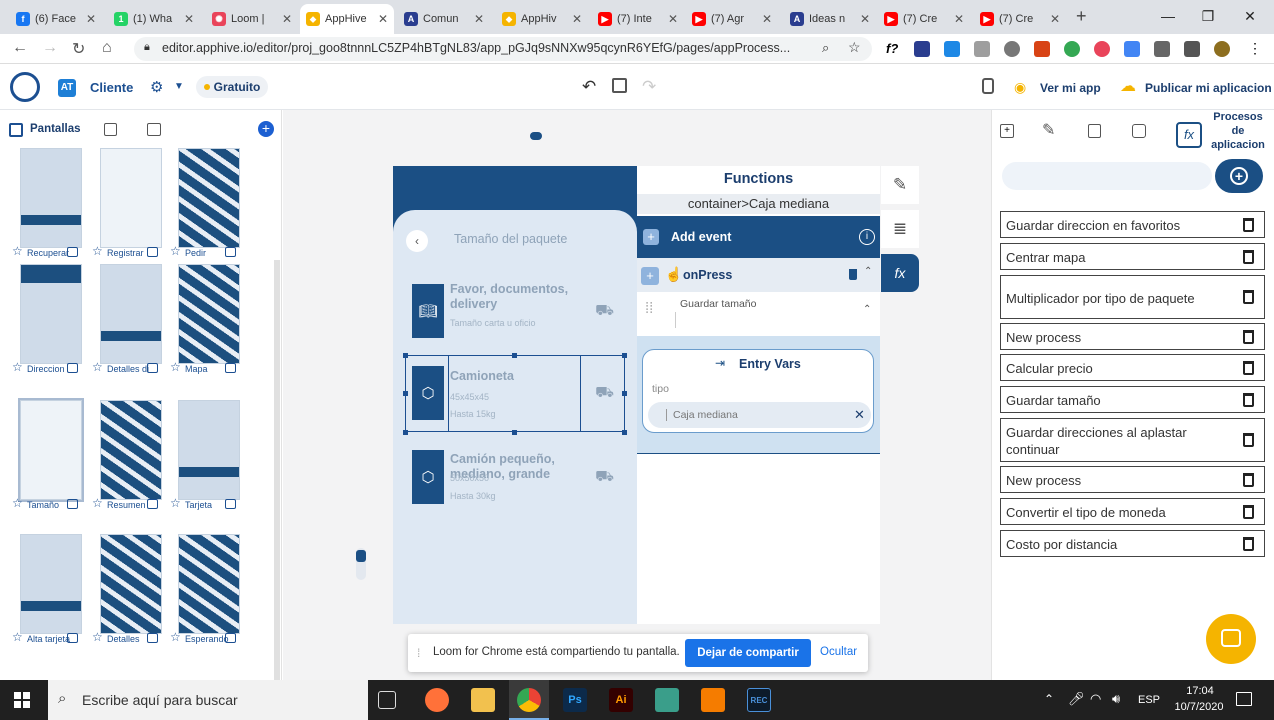 This screenshot has width=1274, height=720. What do you see at coordinates (252, 19) in the screenshot?
I see `browser-tab: ✺ Loom | ✕` at bounding box center [252, 19].